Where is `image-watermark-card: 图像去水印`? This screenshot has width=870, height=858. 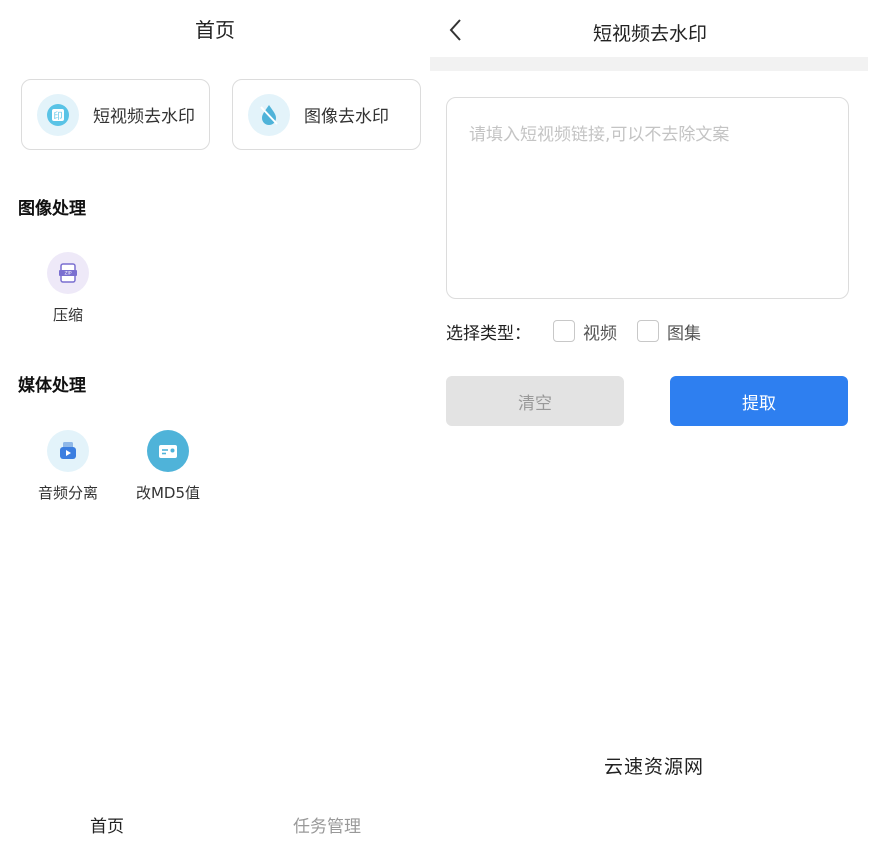 image-watermark-card: 图像去水印 is located at coordinates (326, 114).